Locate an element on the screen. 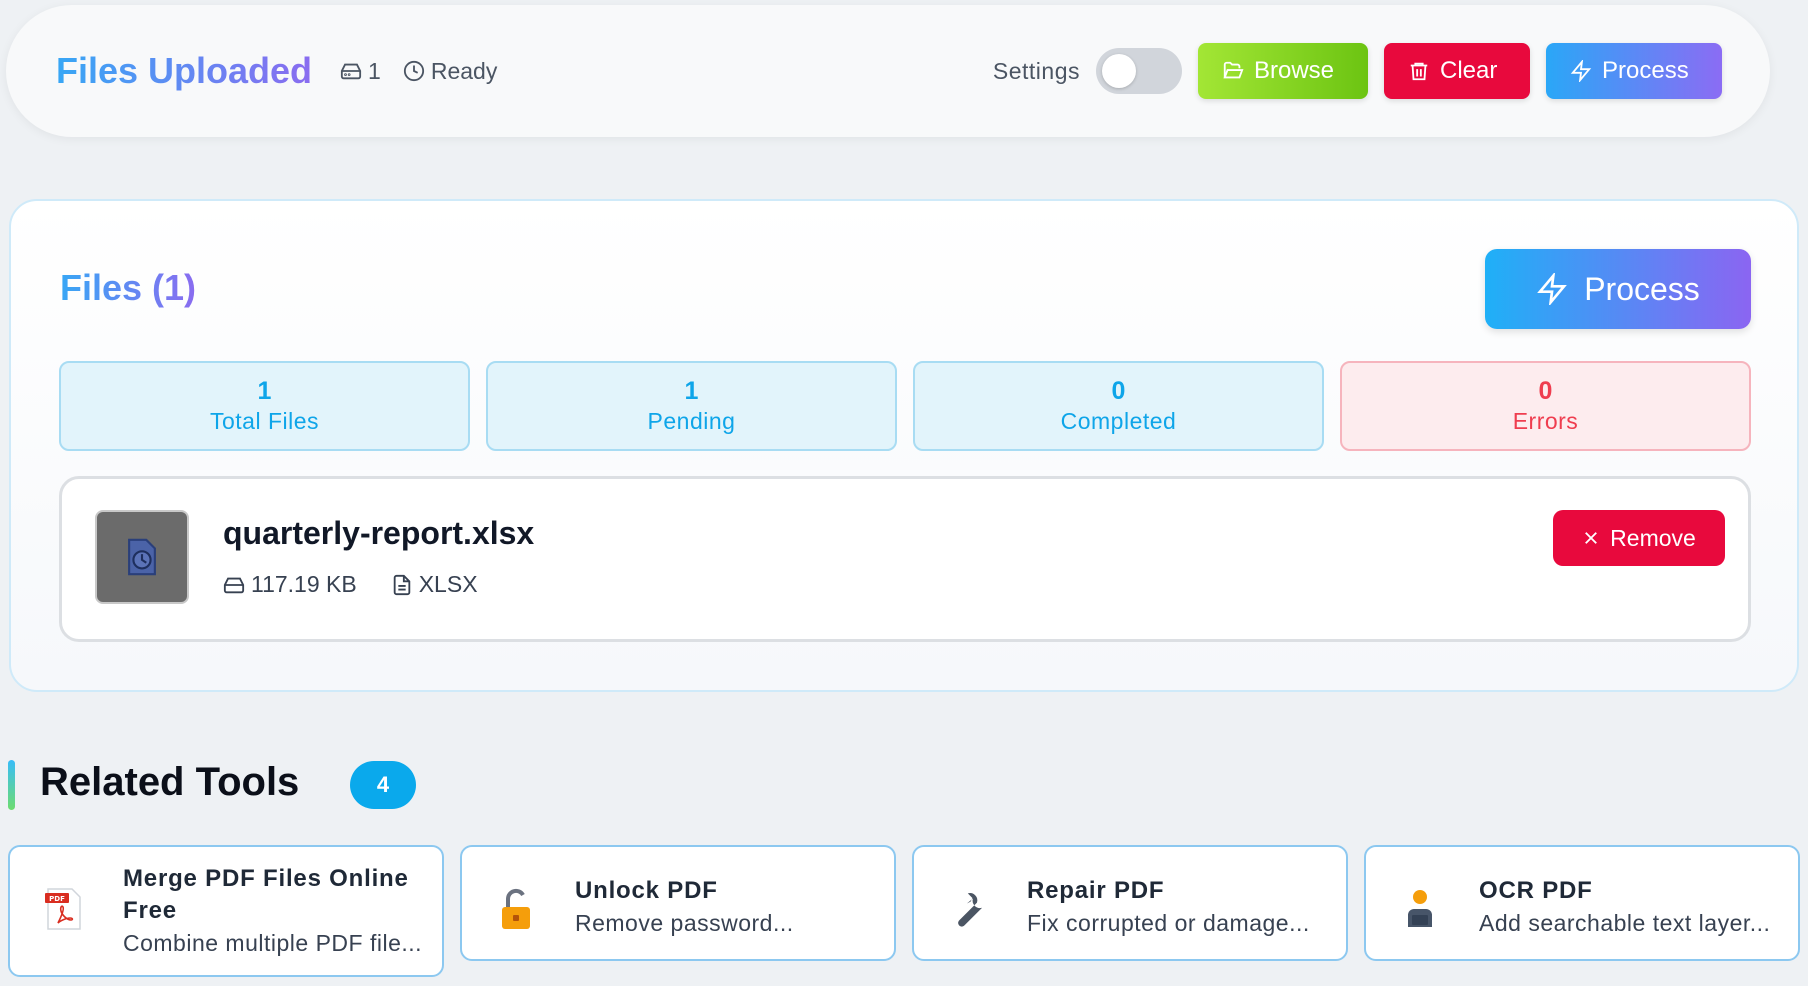  process-button: Process is located at coordinates (1634, 71).